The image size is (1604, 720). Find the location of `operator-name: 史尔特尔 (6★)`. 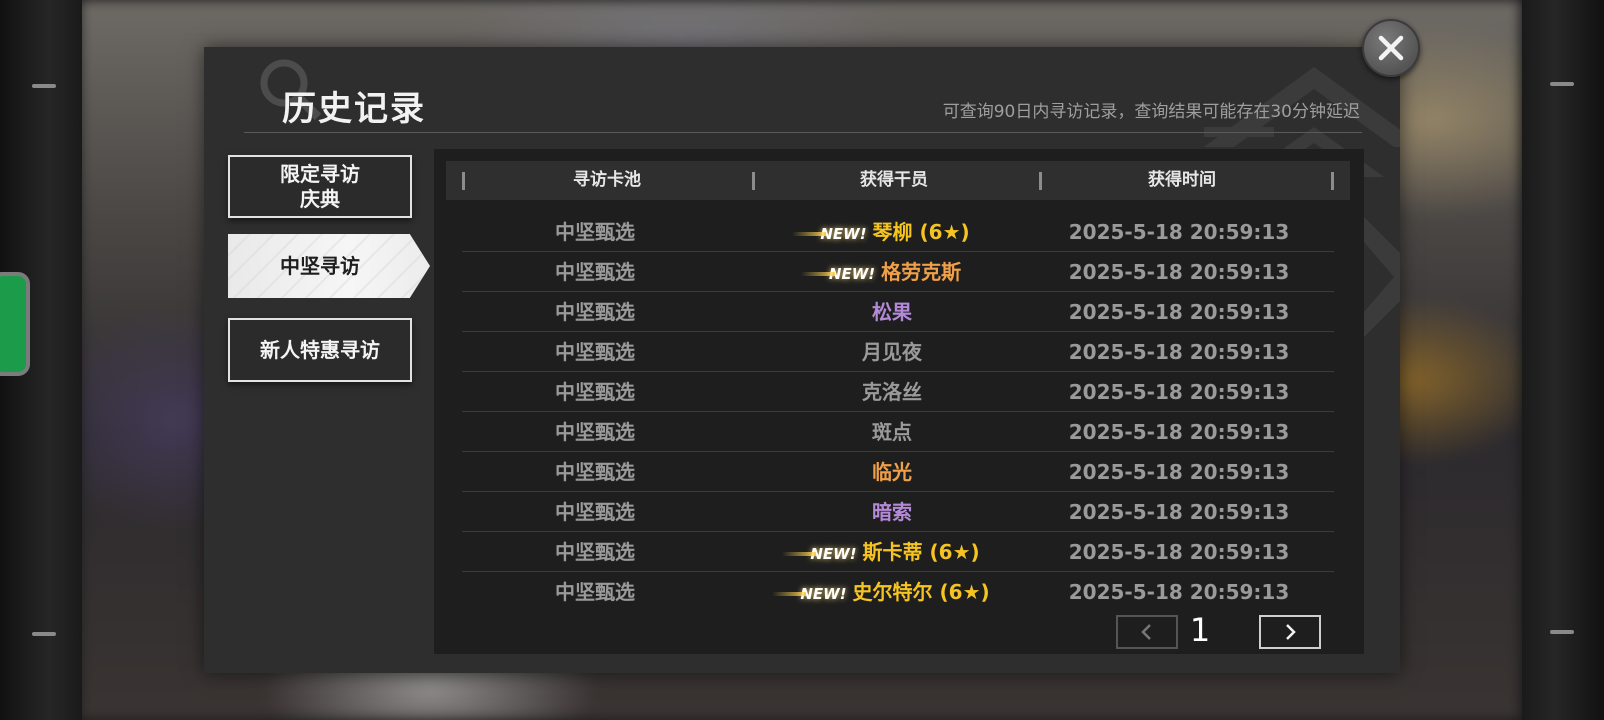

operator-name: 史尔特尔 (6★) is located at coordinates (921, 592).